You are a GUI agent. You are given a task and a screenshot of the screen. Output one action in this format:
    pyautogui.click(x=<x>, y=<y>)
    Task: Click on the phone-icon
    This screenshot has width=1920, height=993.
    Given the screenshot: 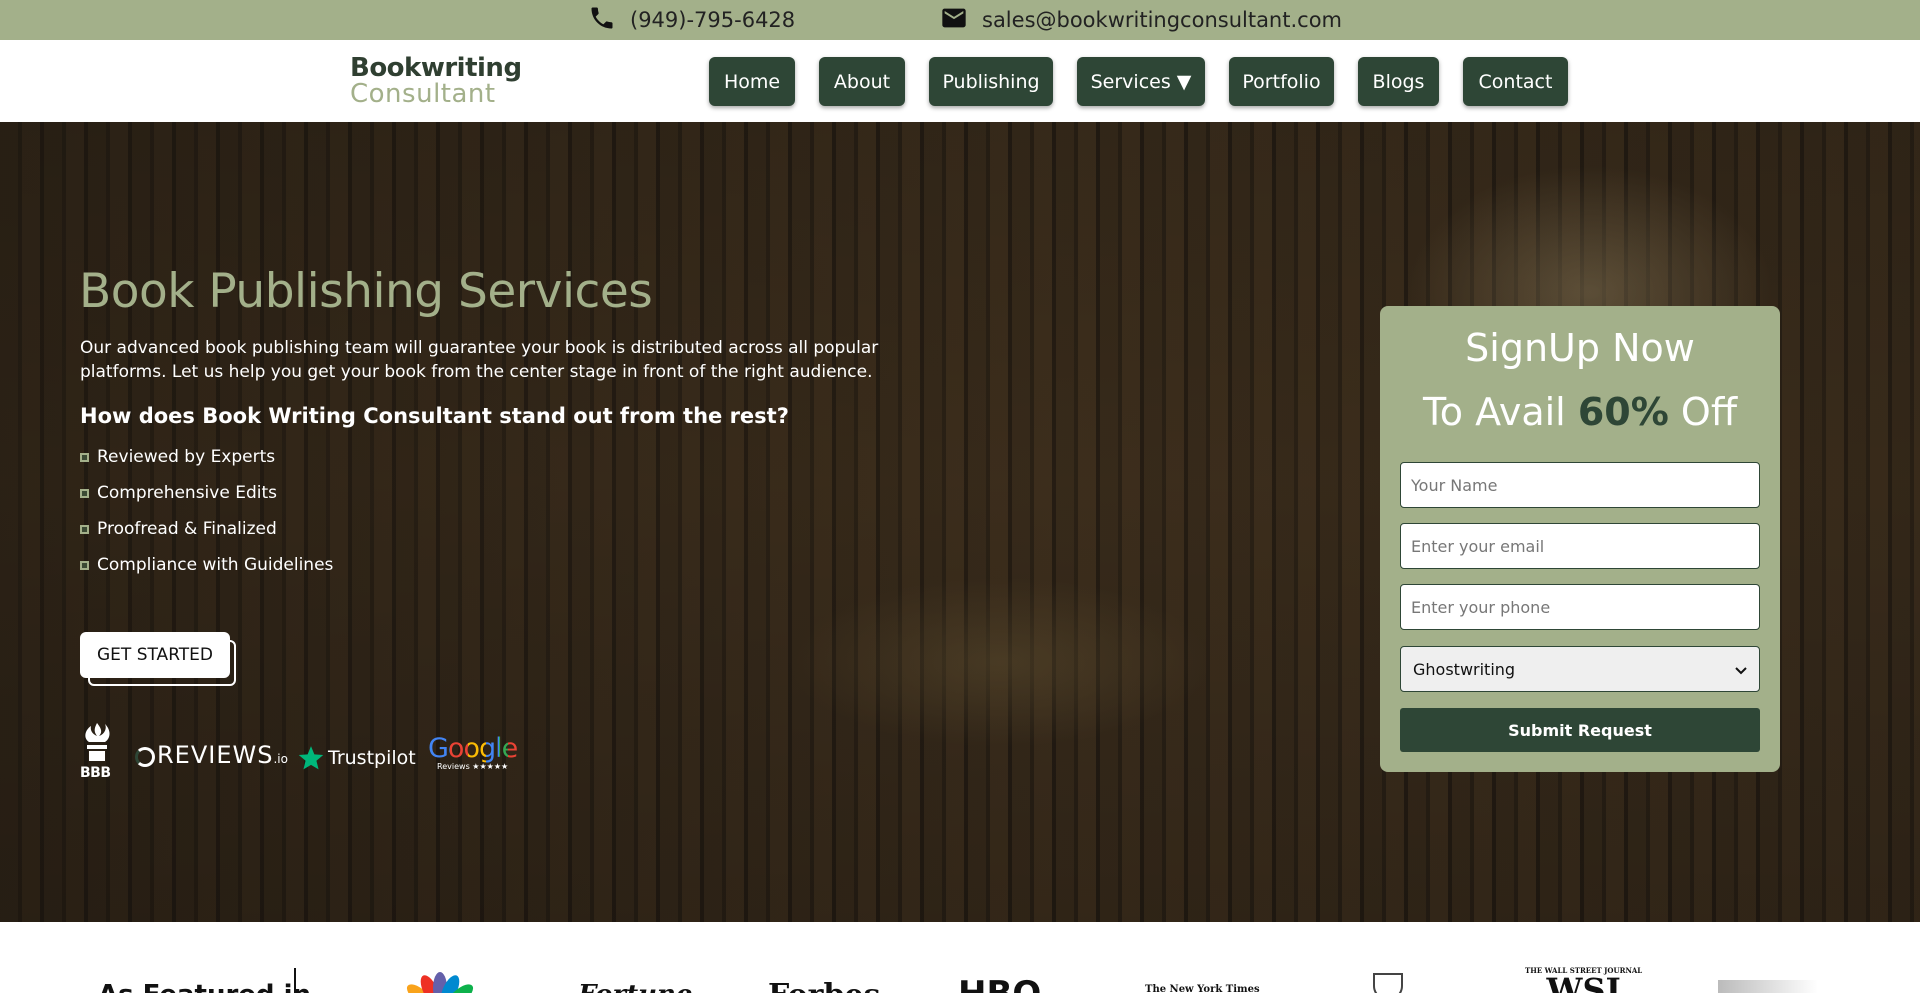 What is the action you would take?
    pyautogui.click(x=602, y=20)
    